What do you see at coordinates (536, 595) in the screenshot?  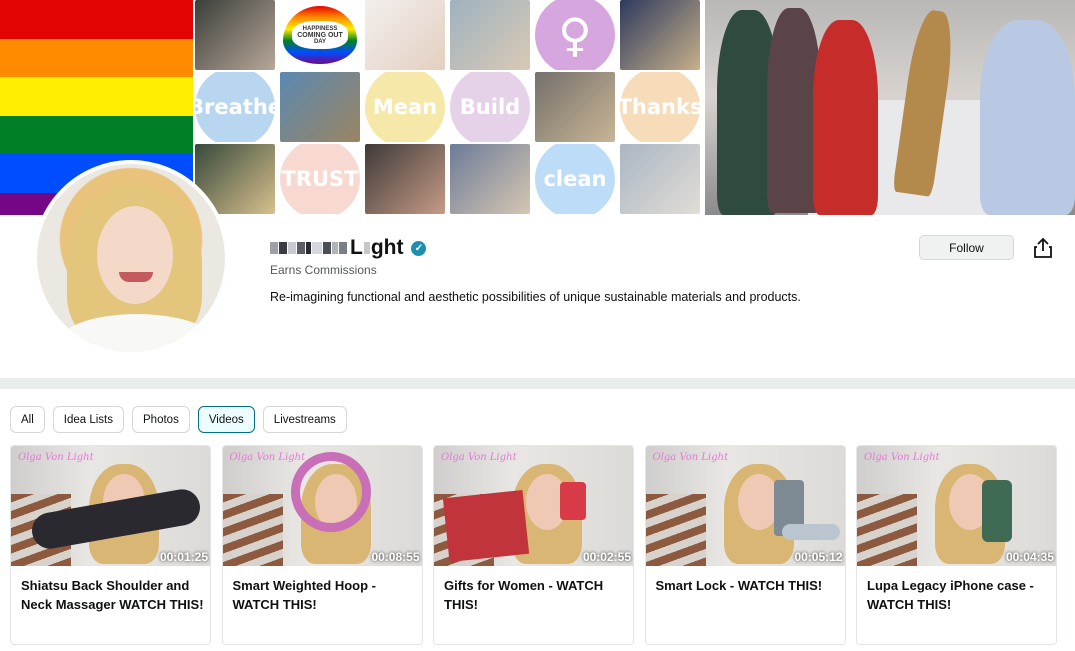 I see `video-title: Gifts for Women - WATCH THIS!` at bounding box center [536, 595].